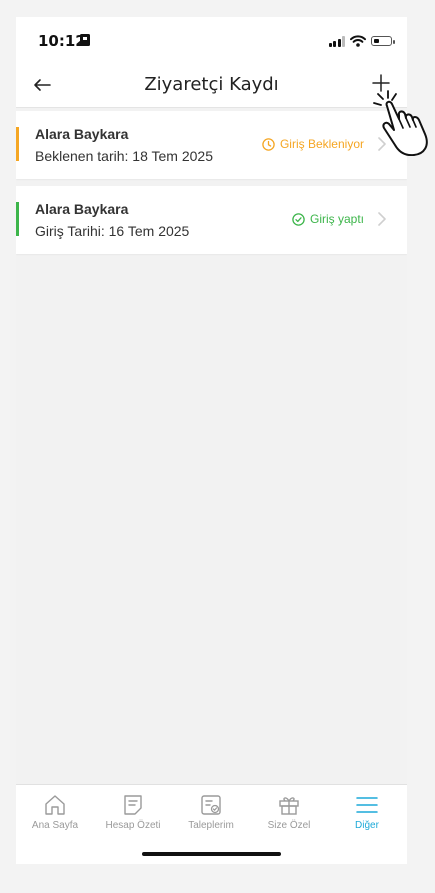 This screenshot has width=435, height=893. Describe the element at coordinates (268, 144) in the screenshot. I see `clock-icon` at that location.